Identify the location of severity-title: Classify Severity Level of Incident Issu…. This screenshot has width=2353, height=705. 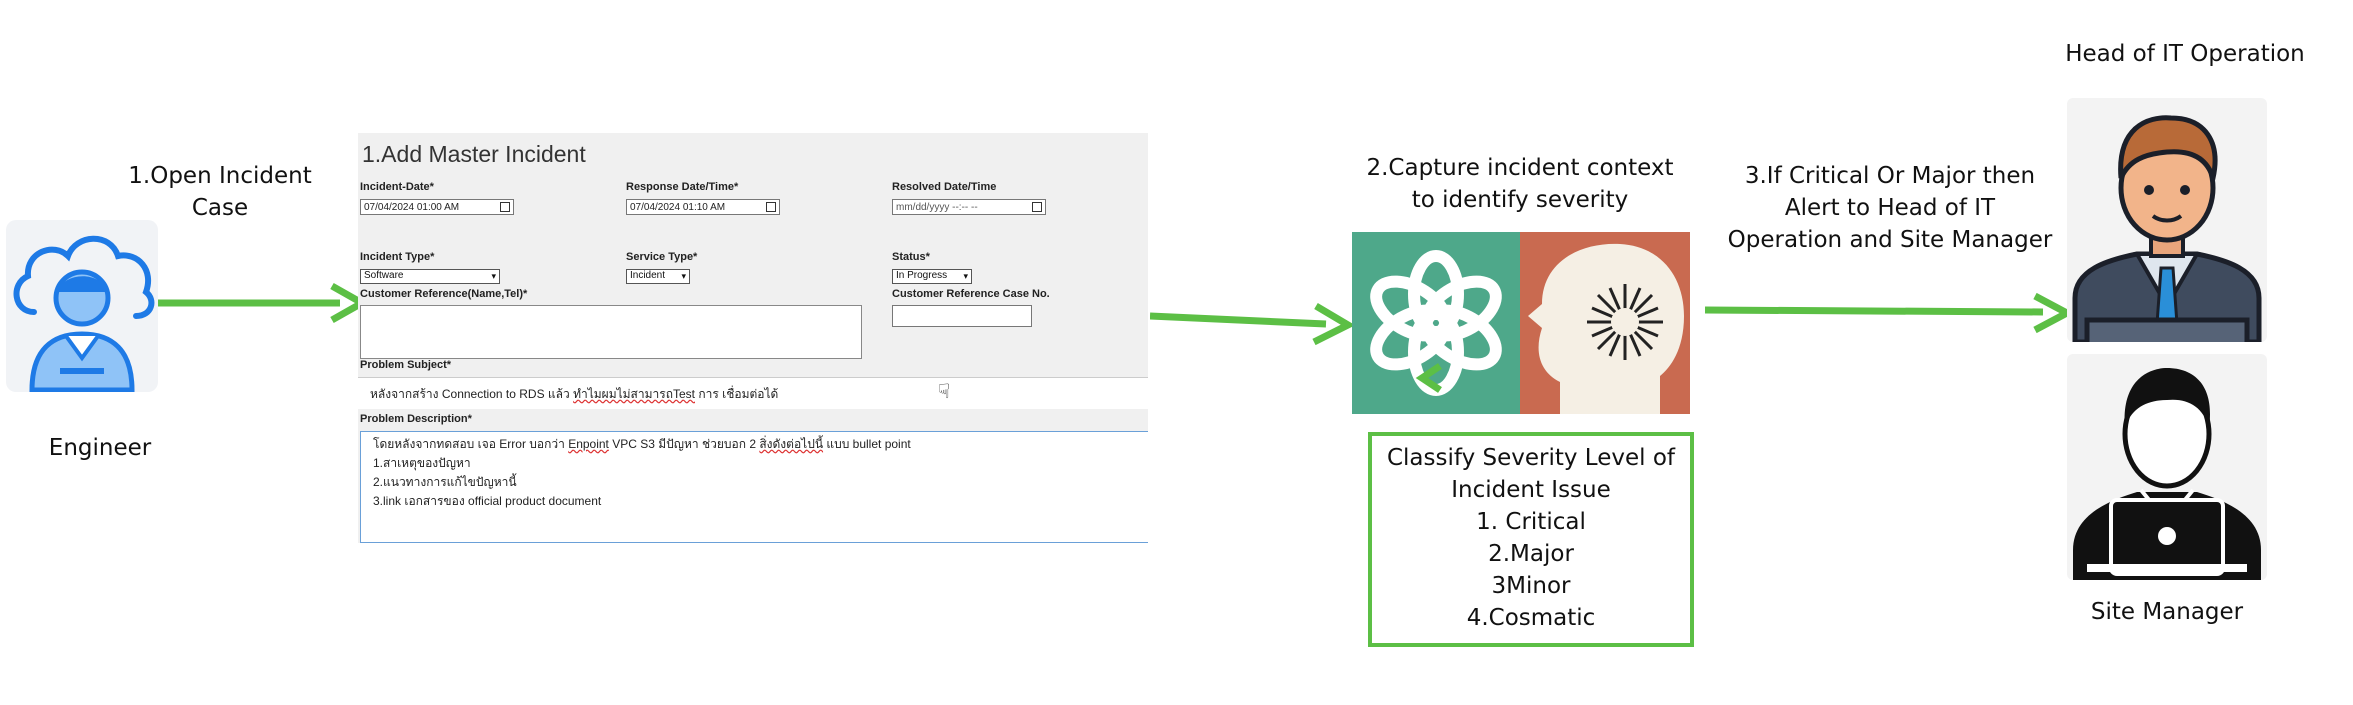
(1531, 474).